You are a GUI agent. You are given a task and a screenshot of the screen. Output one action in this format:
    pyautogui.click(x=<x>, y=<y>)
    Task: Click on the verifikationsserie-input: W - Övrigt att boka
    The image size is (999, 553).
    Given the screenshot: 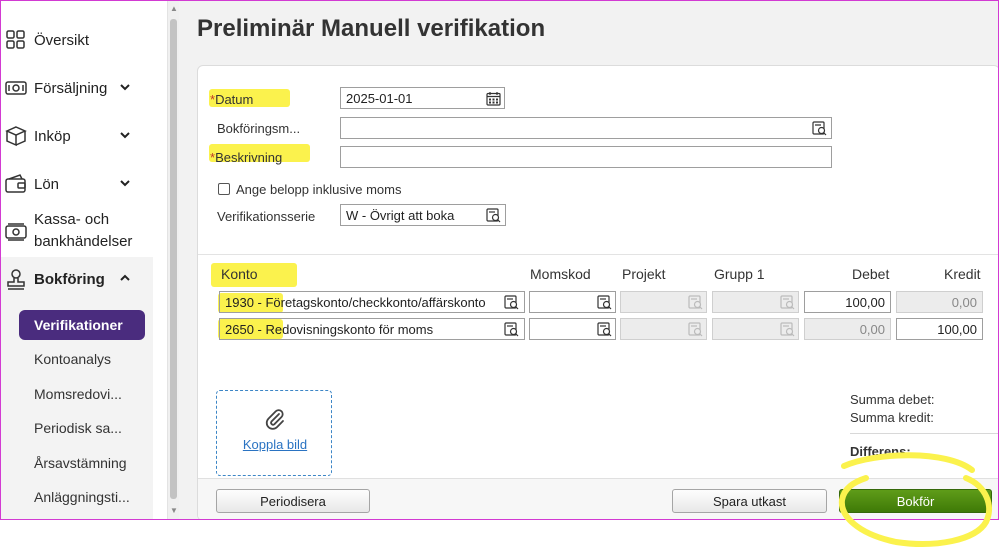 What is the action you would take?
    pyautogui.click(x=423, y=215)
    